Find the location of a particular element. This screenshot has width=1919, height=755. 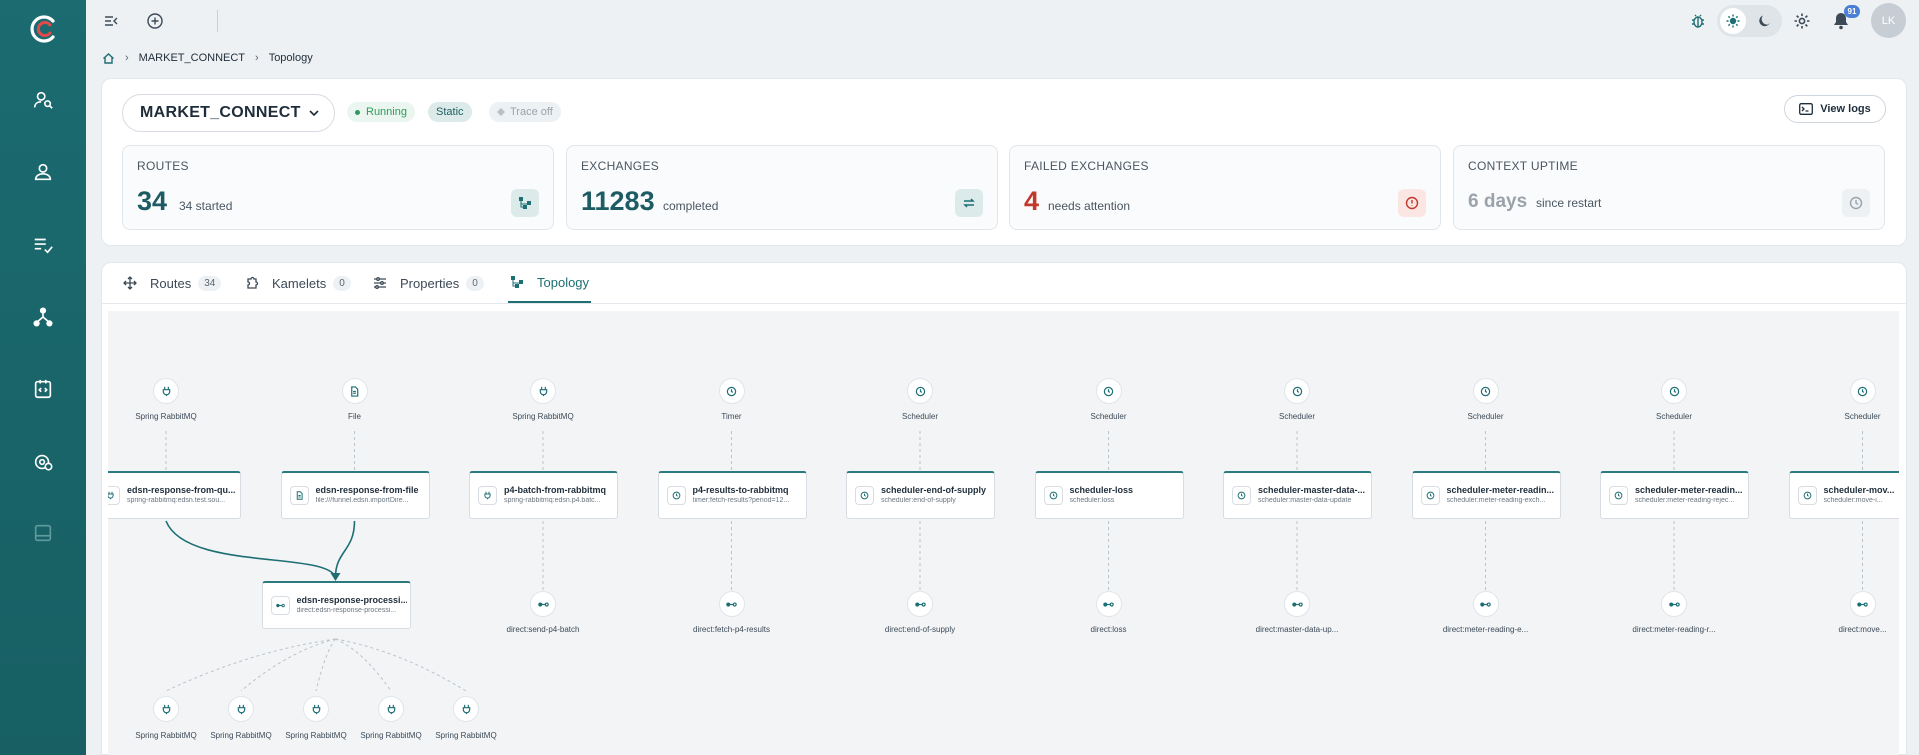

exchange-arrows-icon is located at coordinates (969, 203).